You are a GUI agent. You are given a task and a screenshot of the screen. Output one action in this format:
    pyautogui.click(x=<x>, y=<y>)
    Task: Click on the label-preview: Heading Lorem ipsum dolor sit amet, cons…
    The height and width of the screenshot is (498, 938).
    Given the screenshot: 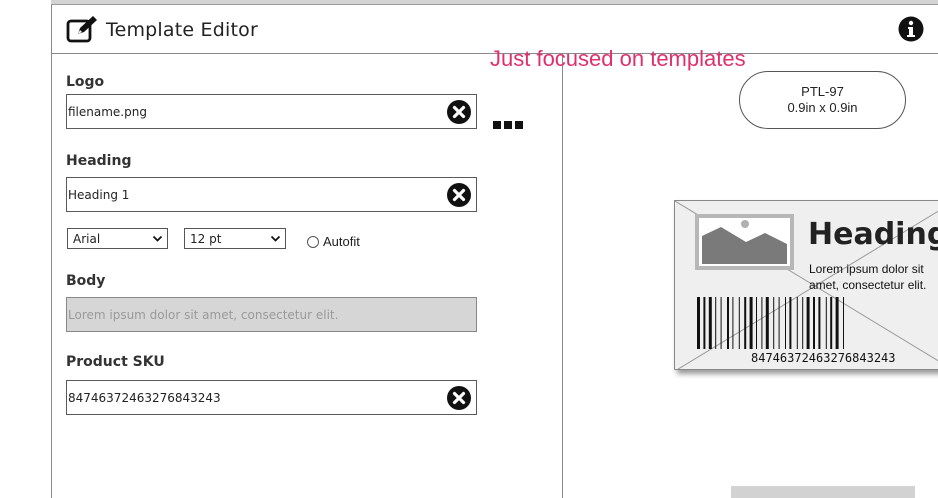 What is the action you would take?
    pyautogui.click(x=806, y=285)
    